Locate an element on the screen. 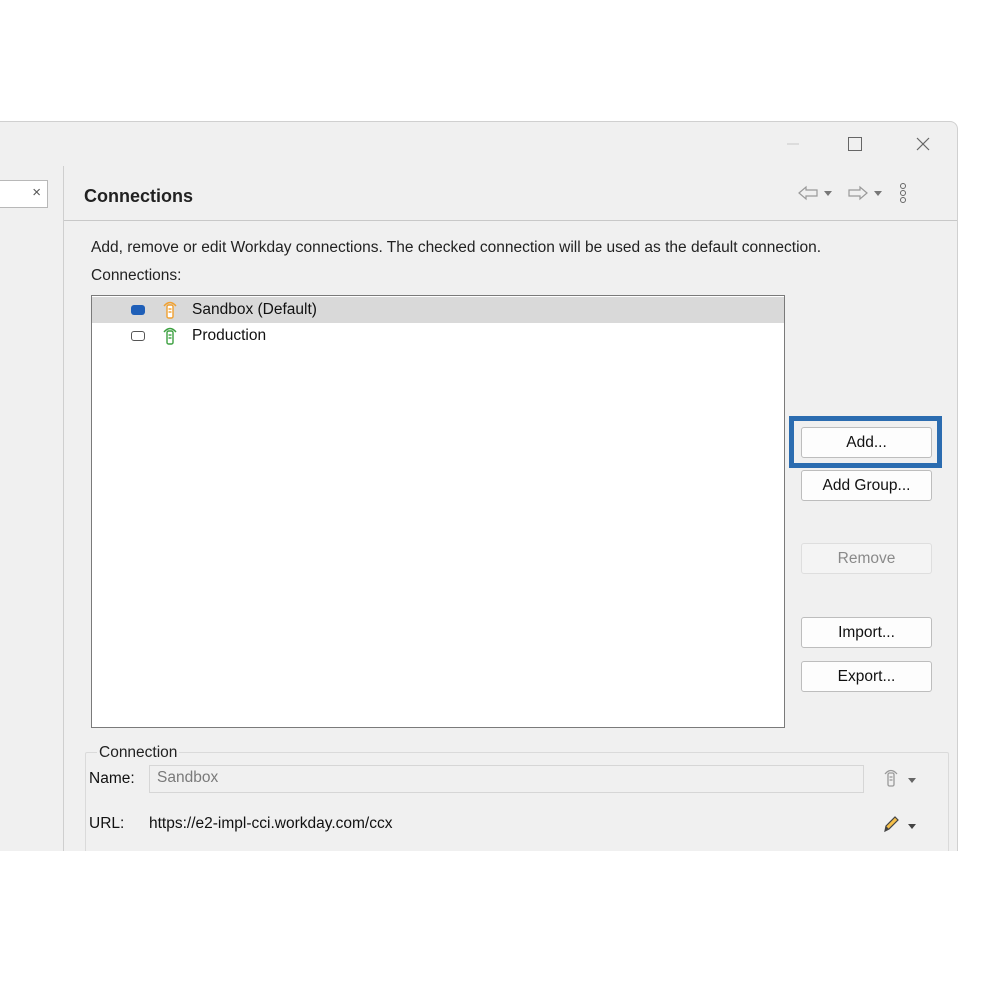 Image resolution: width=1000 pixels, height=1000 pixels. connections-label: Connections: is located at coordinates (136, 275).